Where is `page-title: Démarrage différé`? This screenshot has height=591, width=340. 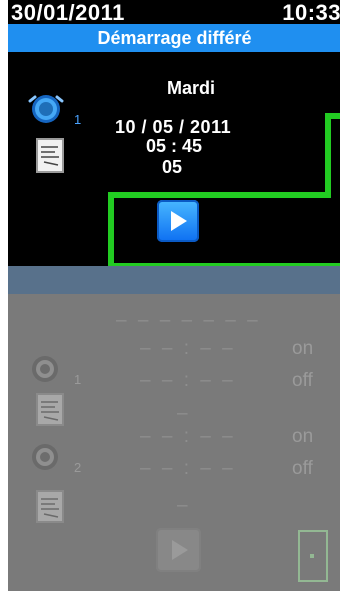 page-title: Démarrage différé is located at coordinates (174, 38).